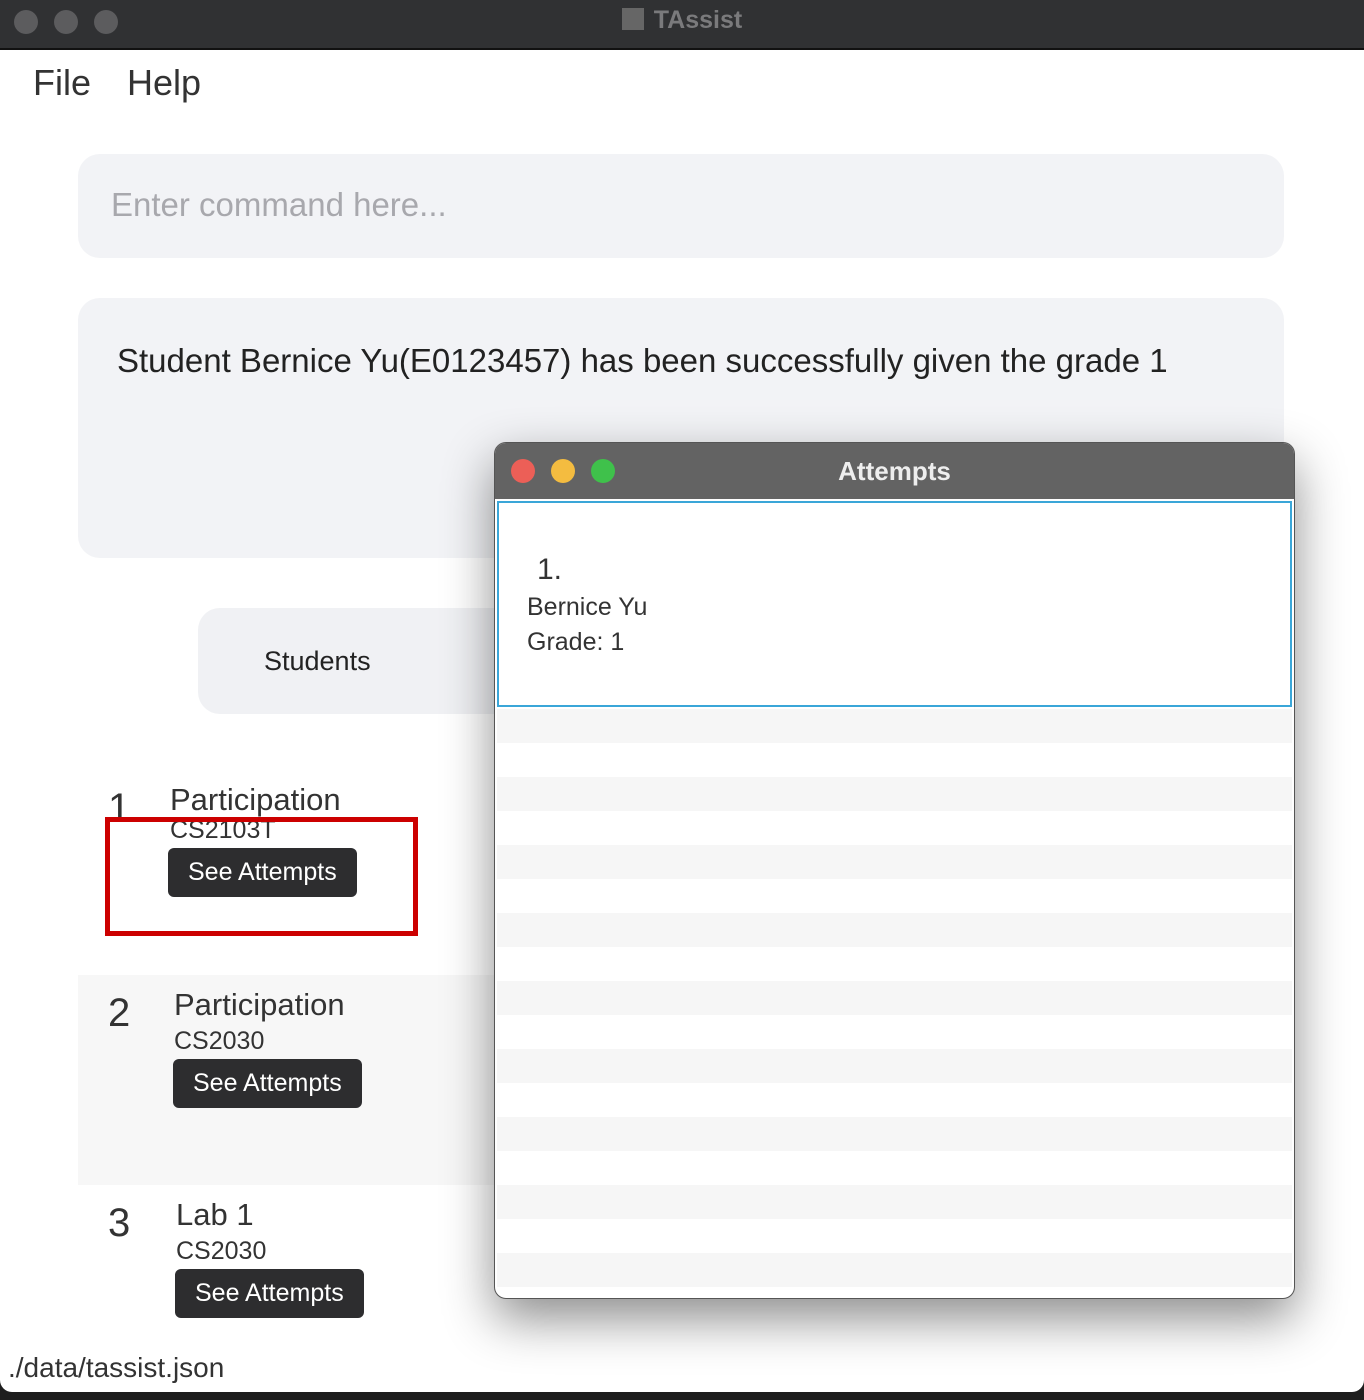  What do you see at coordinates (215, 1214) in the screenshot?
I see `card-name: Lab 1` at bounding box center [215, 1214].